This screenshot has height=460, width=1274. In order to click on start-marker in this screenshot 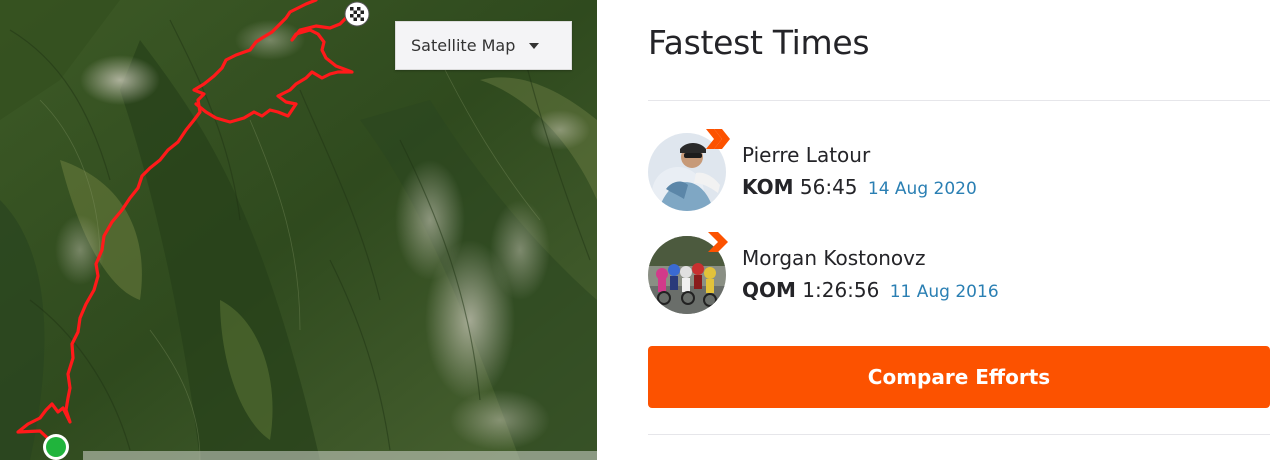, I will do `click(56, 447)`.